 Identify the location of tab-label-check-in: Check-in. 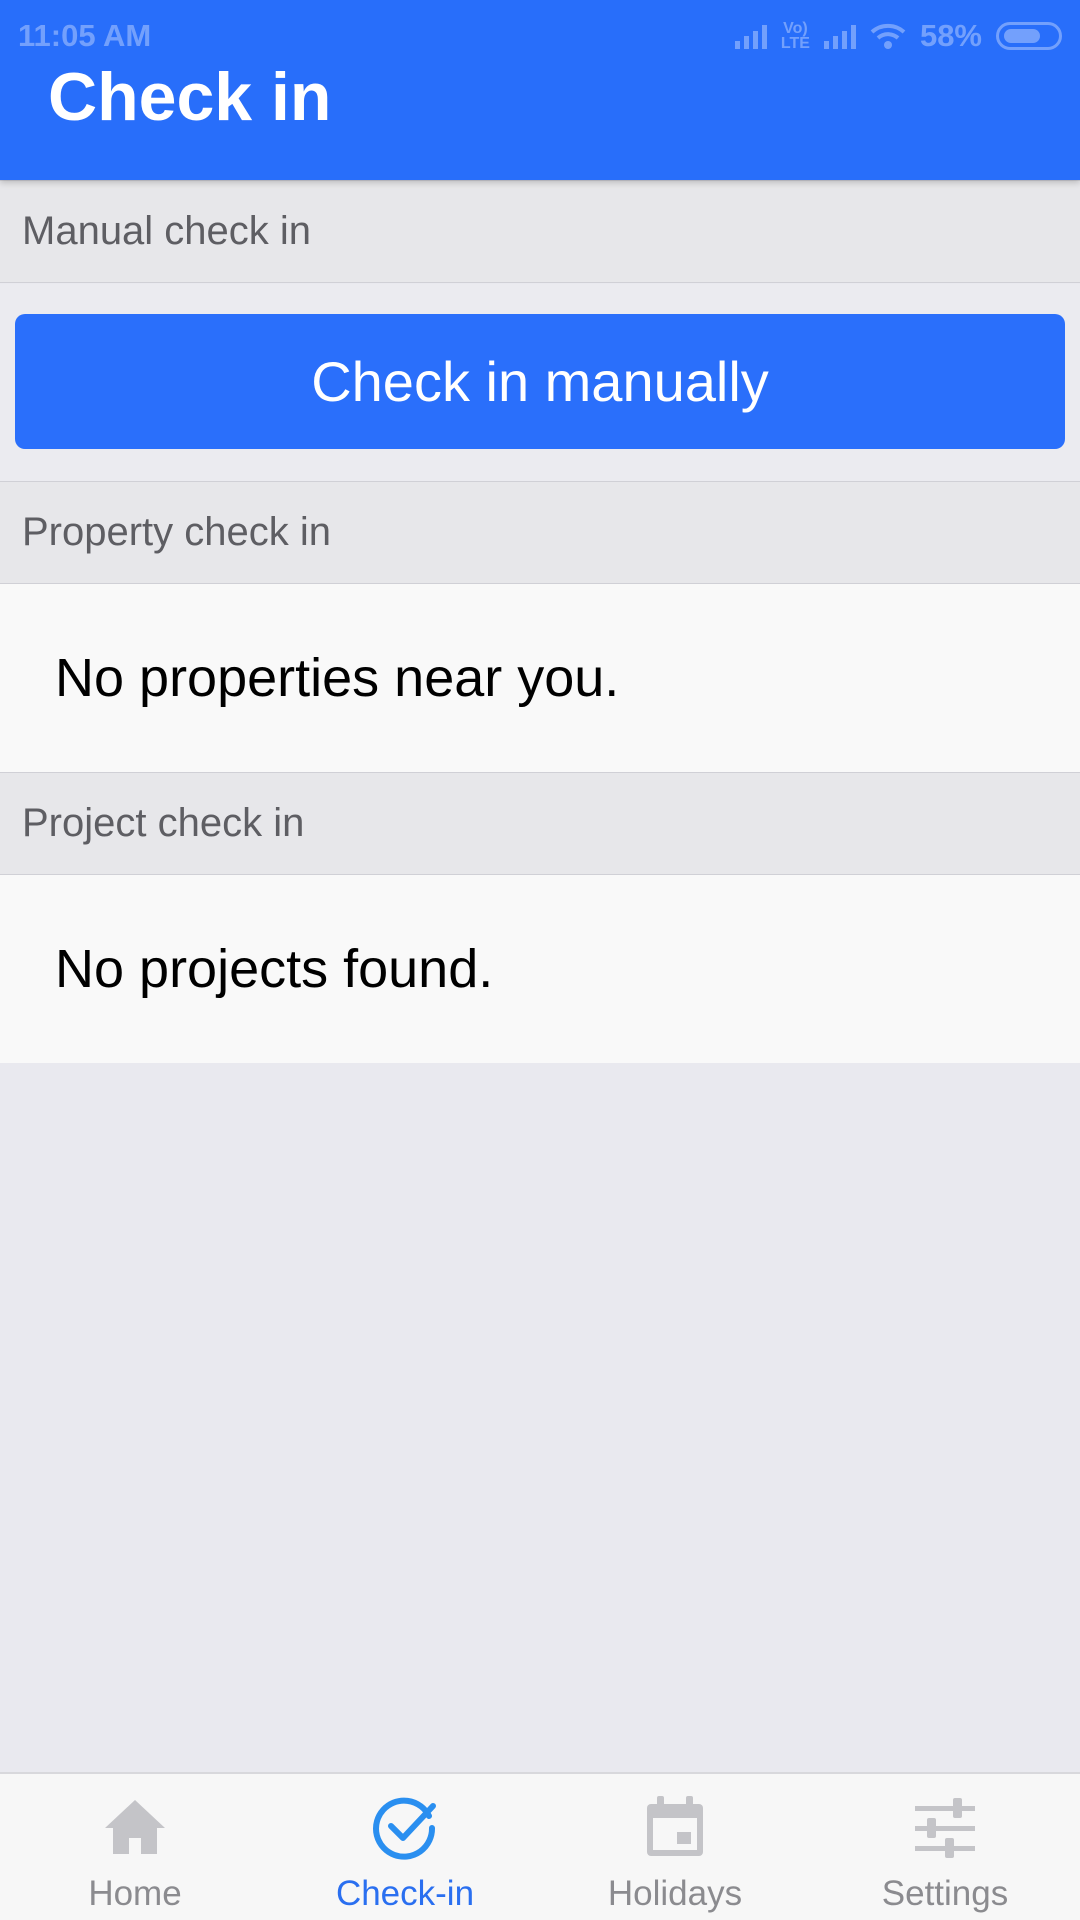
(405, 1893).